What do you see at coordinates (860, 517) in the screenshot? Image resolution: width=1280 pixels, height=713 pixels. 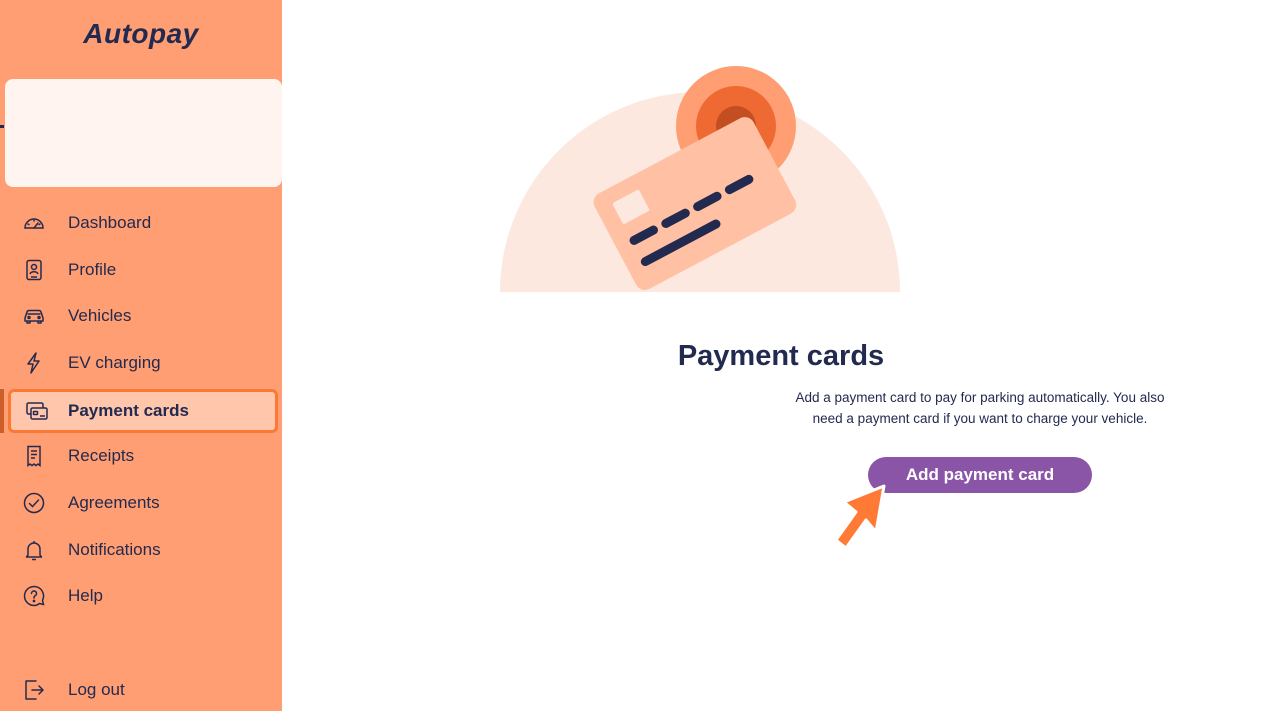 I see `pointer-arrow-icon` at bounding box center [860, 517].